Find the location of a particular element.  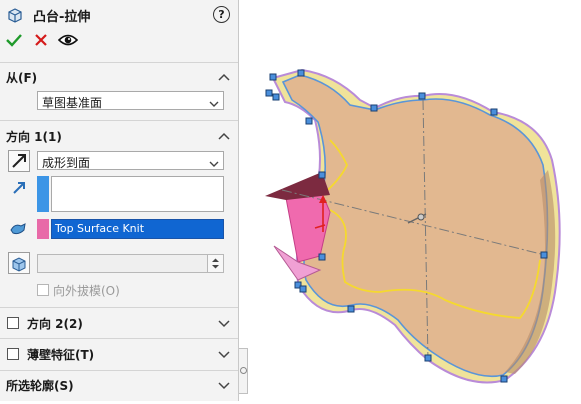

handle-dot-icon is located at coordinates (243, 370).